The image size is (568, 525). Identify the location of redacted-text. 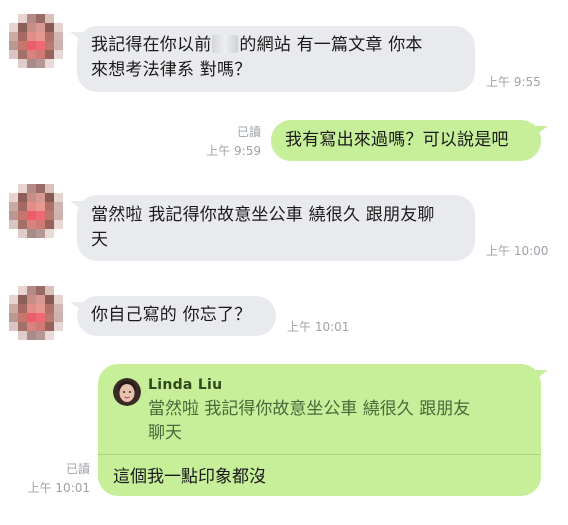
(225, 44).